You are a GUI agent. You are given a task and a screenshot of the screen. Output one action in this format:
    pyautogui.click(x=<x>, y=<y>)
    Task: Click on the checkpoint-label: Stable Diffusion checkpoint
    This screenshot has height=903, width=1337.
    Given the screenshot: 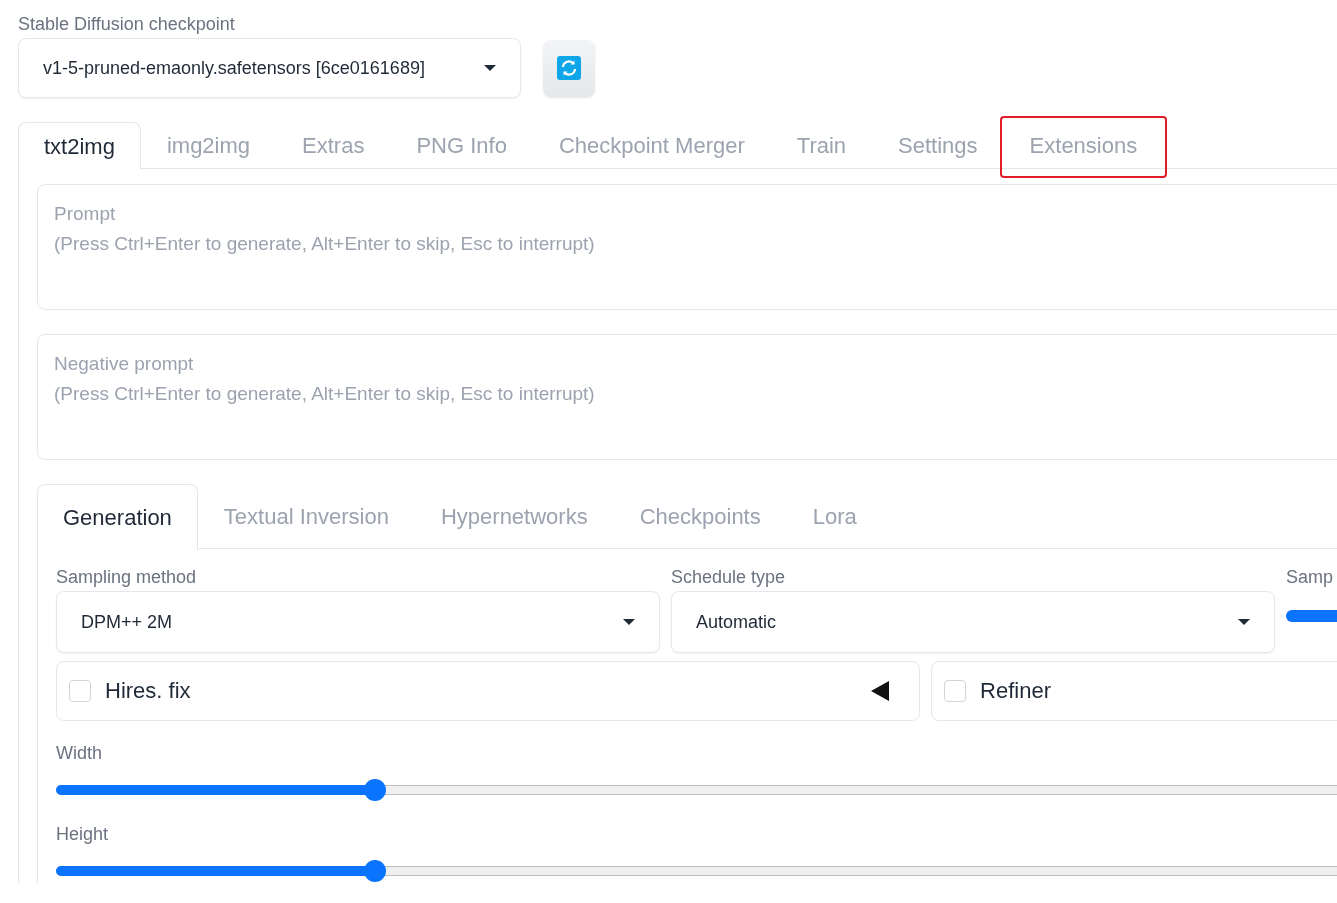 What is the action you would take?
    pyautogui.click(x=126, y=24)
    